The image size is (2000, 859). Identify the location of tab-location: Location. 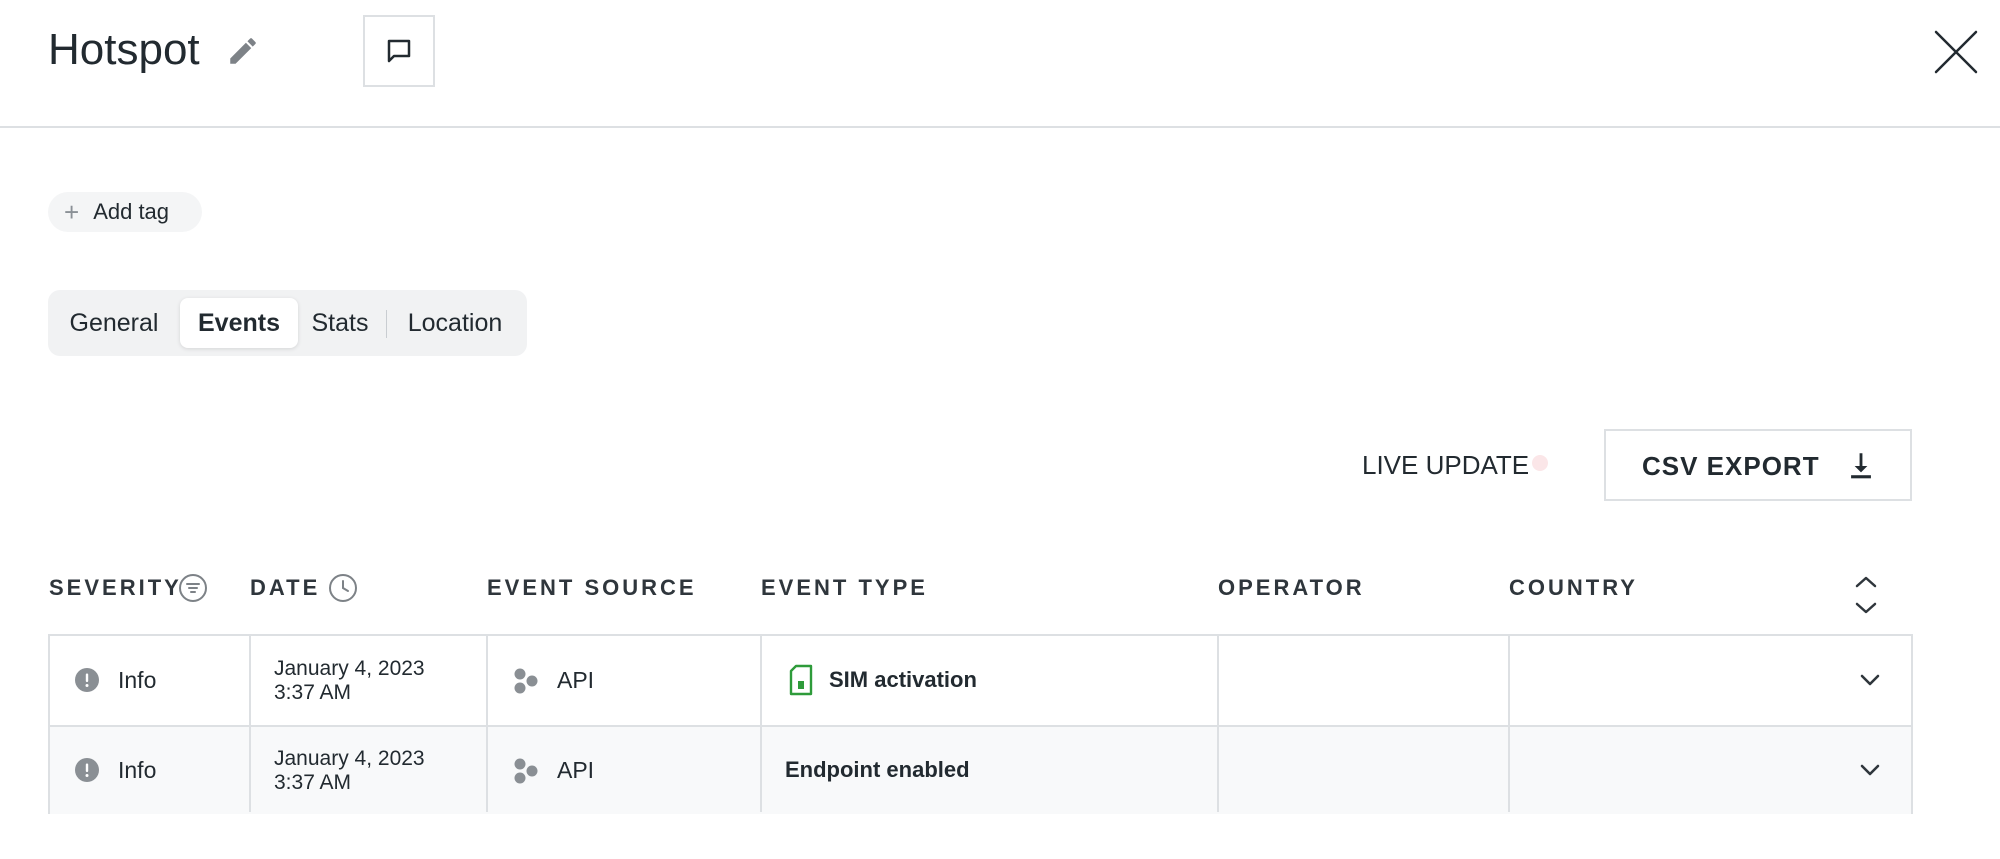
(455, 323).